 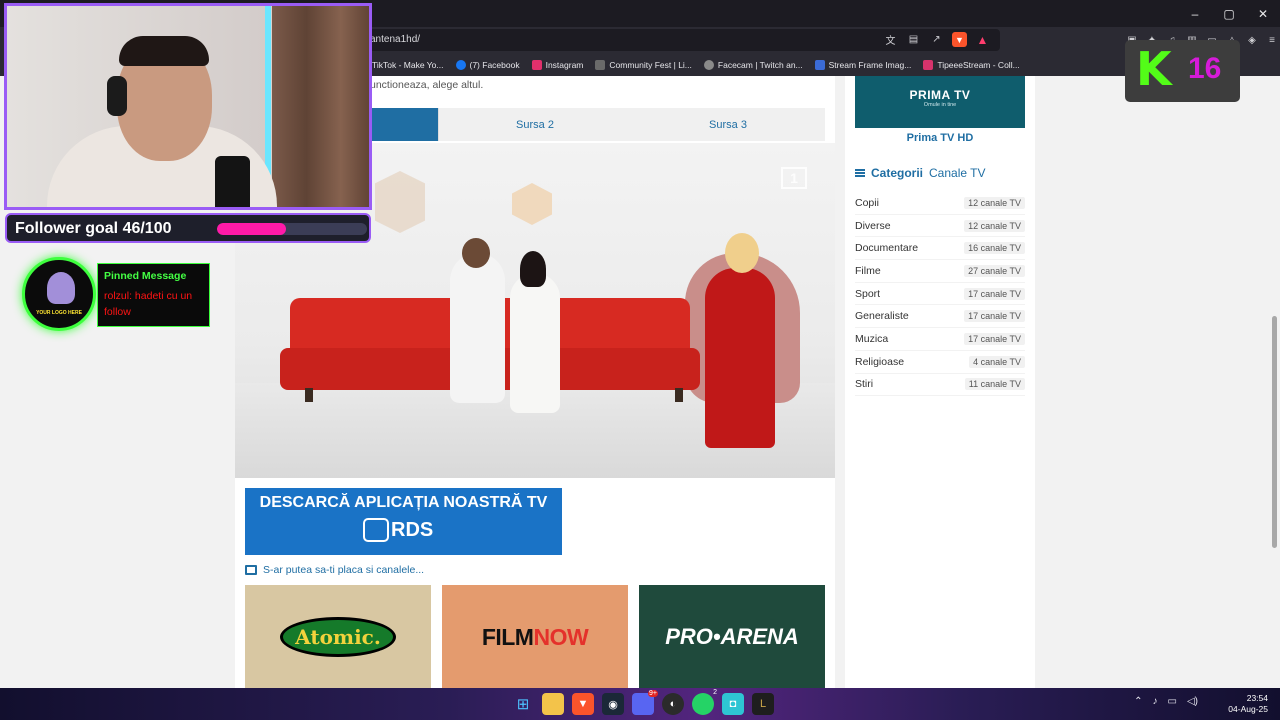 I want to click on window-controls: – ▢ ✕, so click(x=1229, y=13).